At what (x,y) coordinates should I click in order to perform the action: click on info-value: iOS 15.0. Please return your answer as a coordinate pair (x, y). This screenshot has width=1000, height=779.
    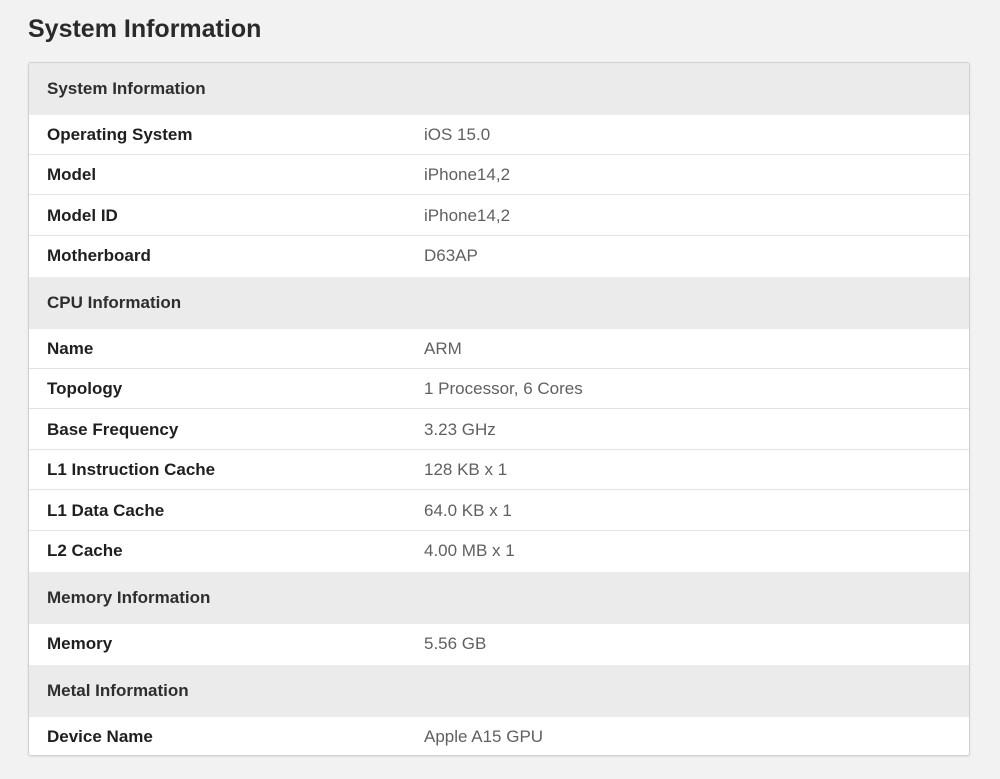
    Looking at the image, I should click on (457, 134).